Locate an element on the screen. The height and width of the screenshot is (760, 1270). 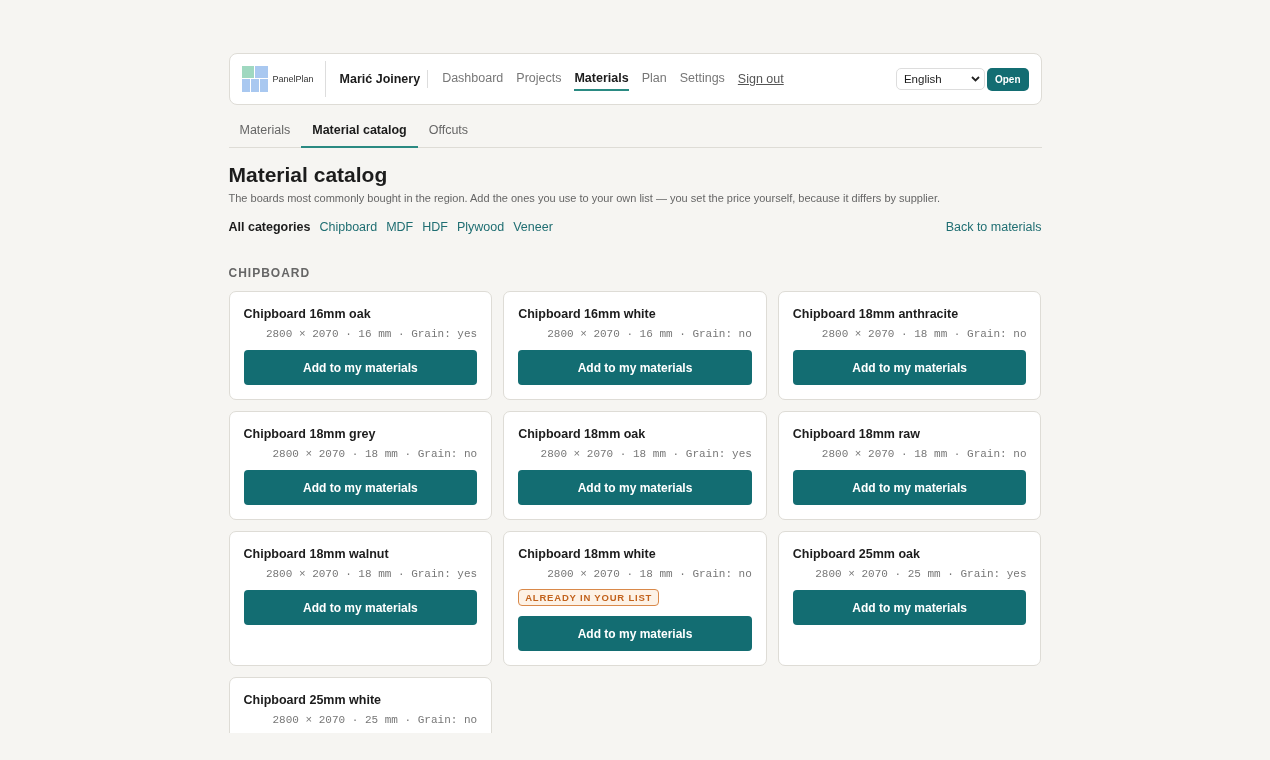
material-name: Chipboard 18mm anthracite is located at coordinates (876, 314).